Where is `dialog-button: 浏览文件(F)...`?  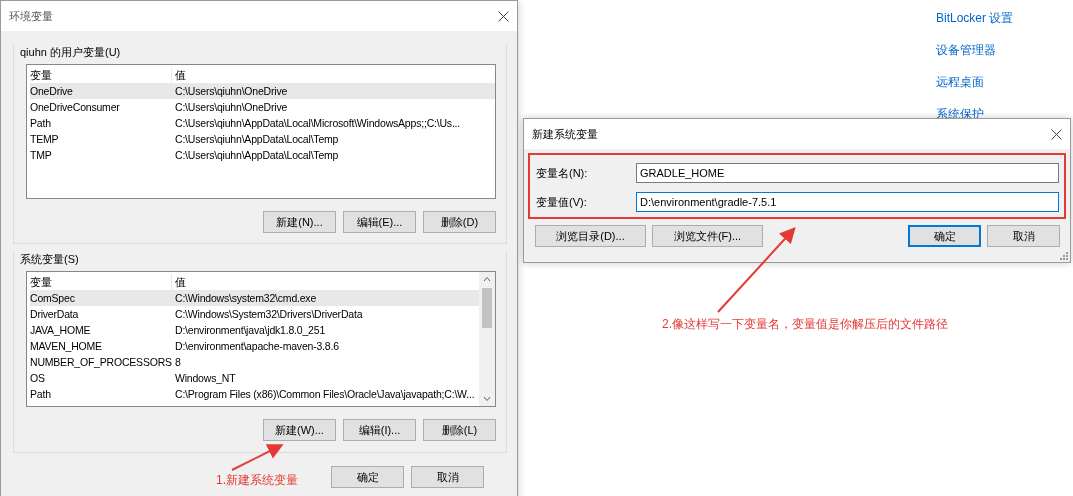 dialog-button: 浏览文件(F)... is located at coordinates (707, 236).